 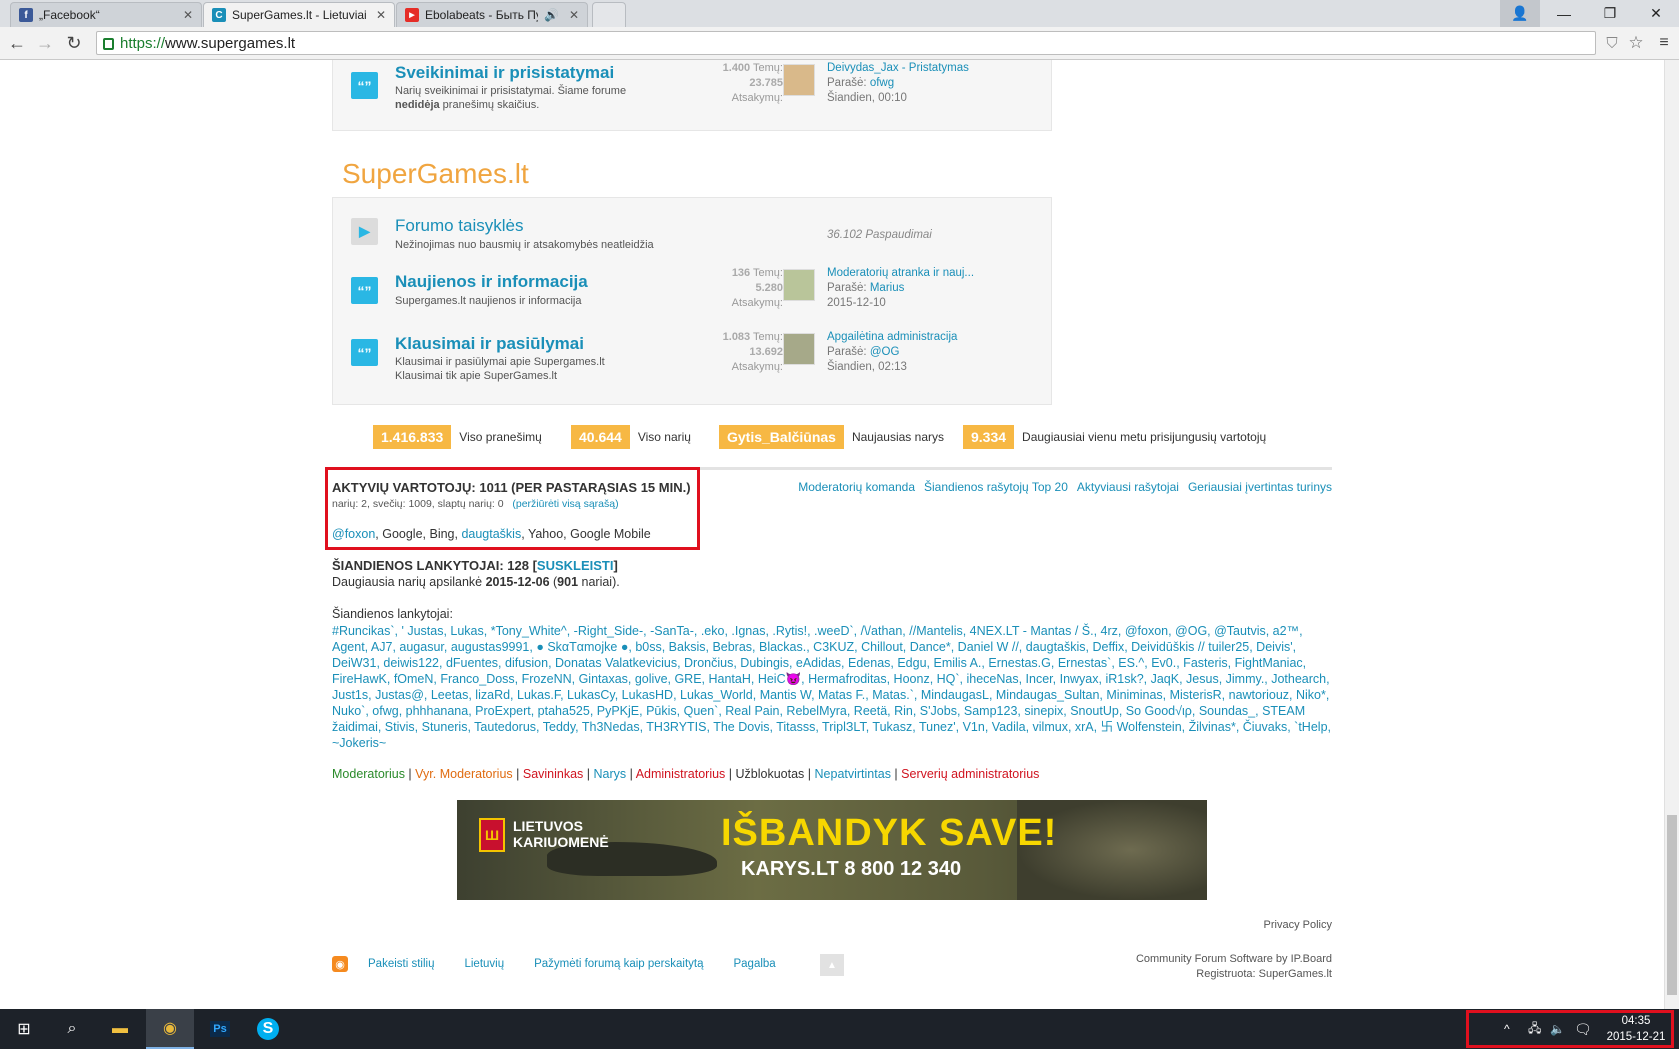 I want to click on forum-title-link: Forumo taisyklės, so click(x=459, y=226).